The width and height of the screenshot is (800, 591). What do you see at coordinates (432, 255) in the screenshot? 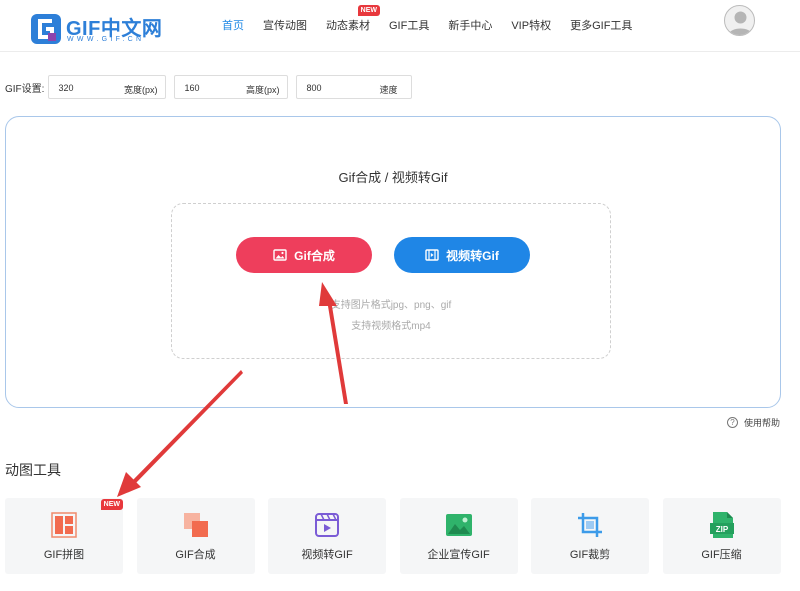
I see `film-icon` at bounding box center [432, 255].